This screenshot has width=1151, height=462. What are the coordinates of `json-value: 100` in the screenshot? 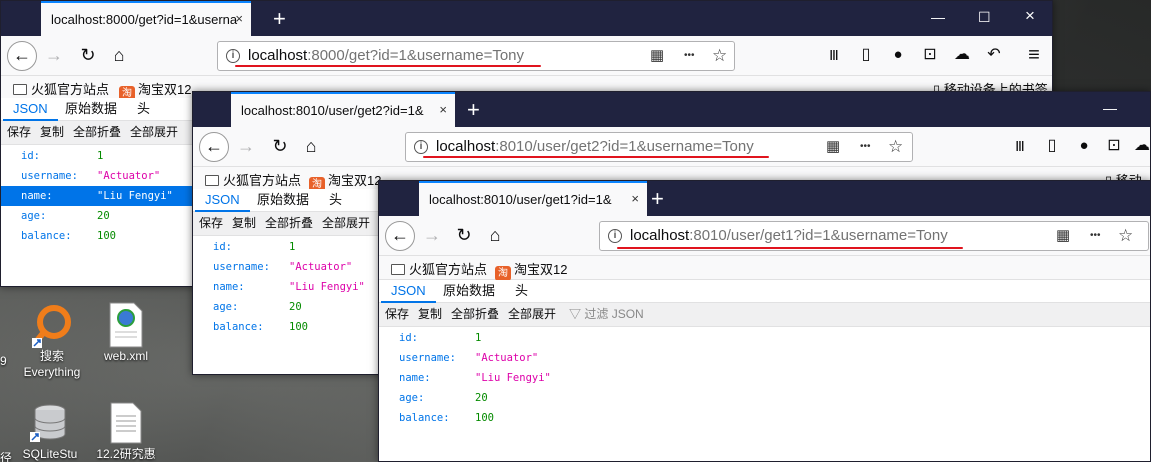 It's located at (484, 418).